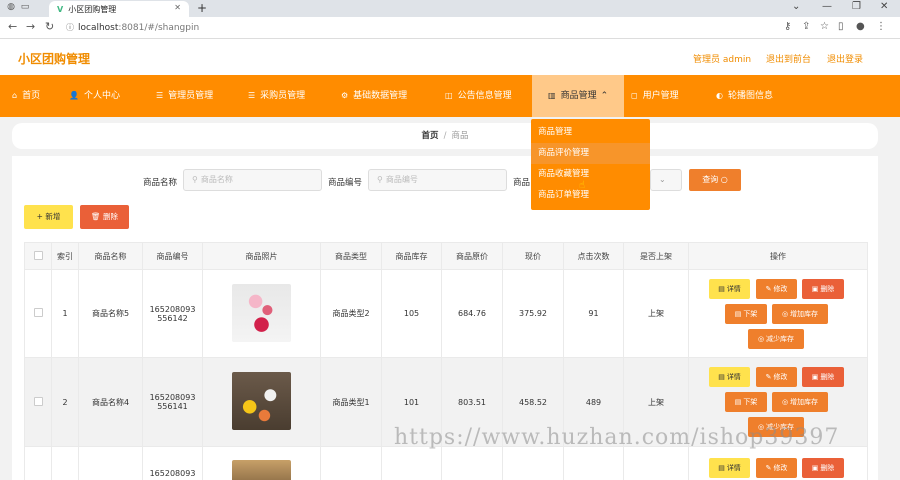 This screenshot has height=480, width=900. I want to click on browser-tab-active: V 小区团购管理 ✕, so click(119, 9).